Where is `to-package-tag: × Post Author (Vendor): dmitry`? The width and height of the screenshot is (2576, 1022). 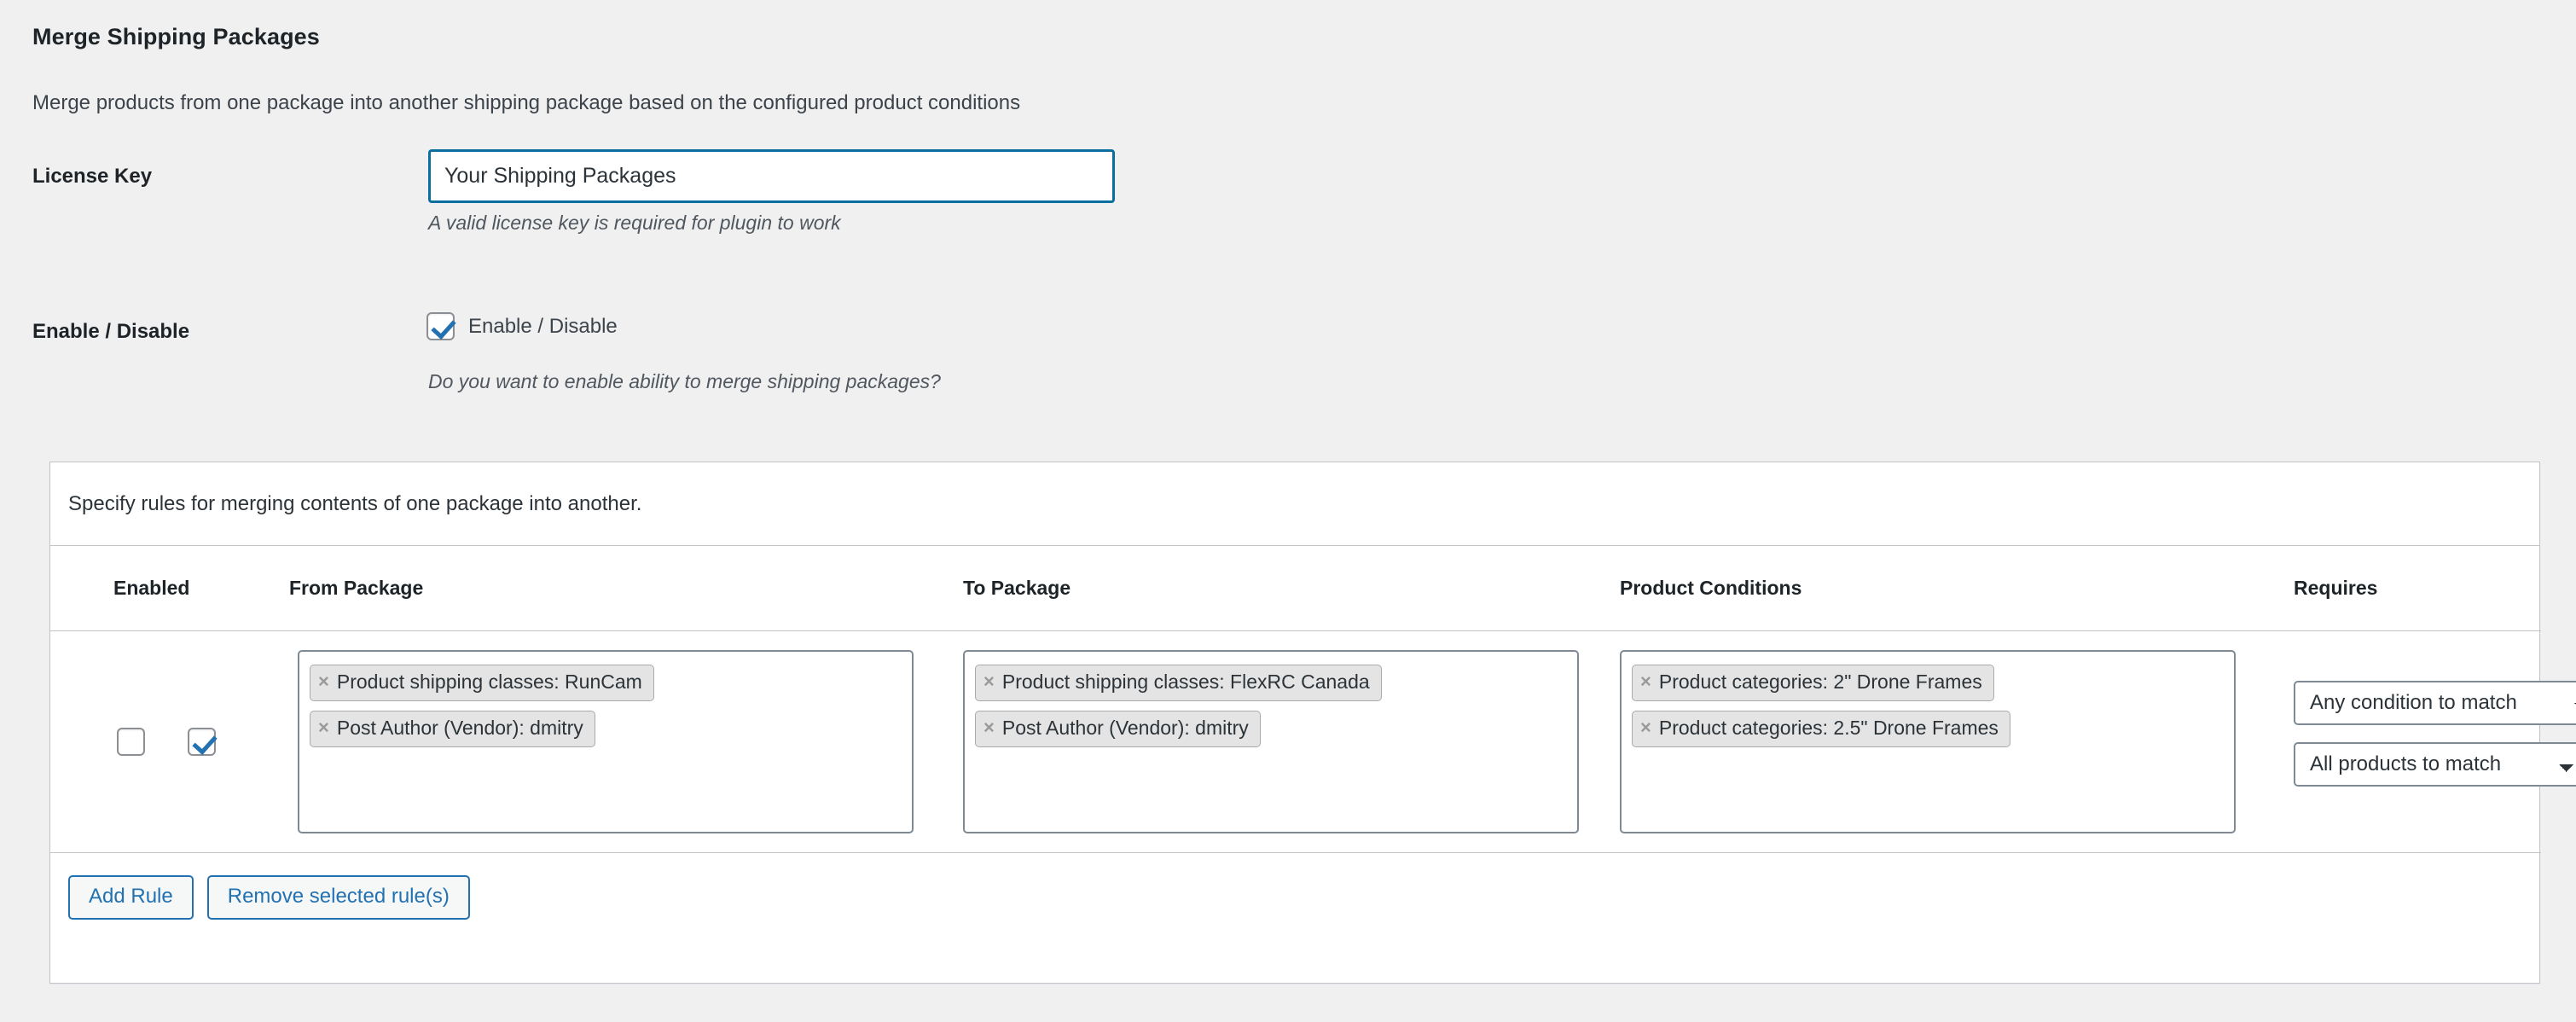 to-package-tag: × Post Author (Vendor): dmitry is located at coordinates (1118, 728).